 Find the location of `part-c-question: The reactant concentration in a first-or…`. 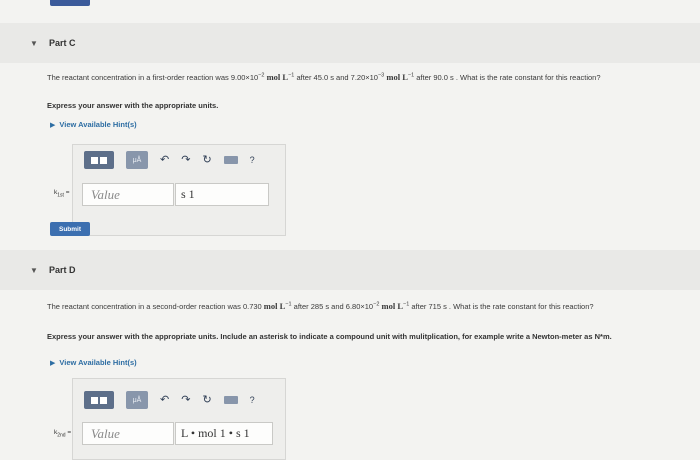

part-c-question: The reactant concentration in a first-or… is located at coordinates (324, 77).